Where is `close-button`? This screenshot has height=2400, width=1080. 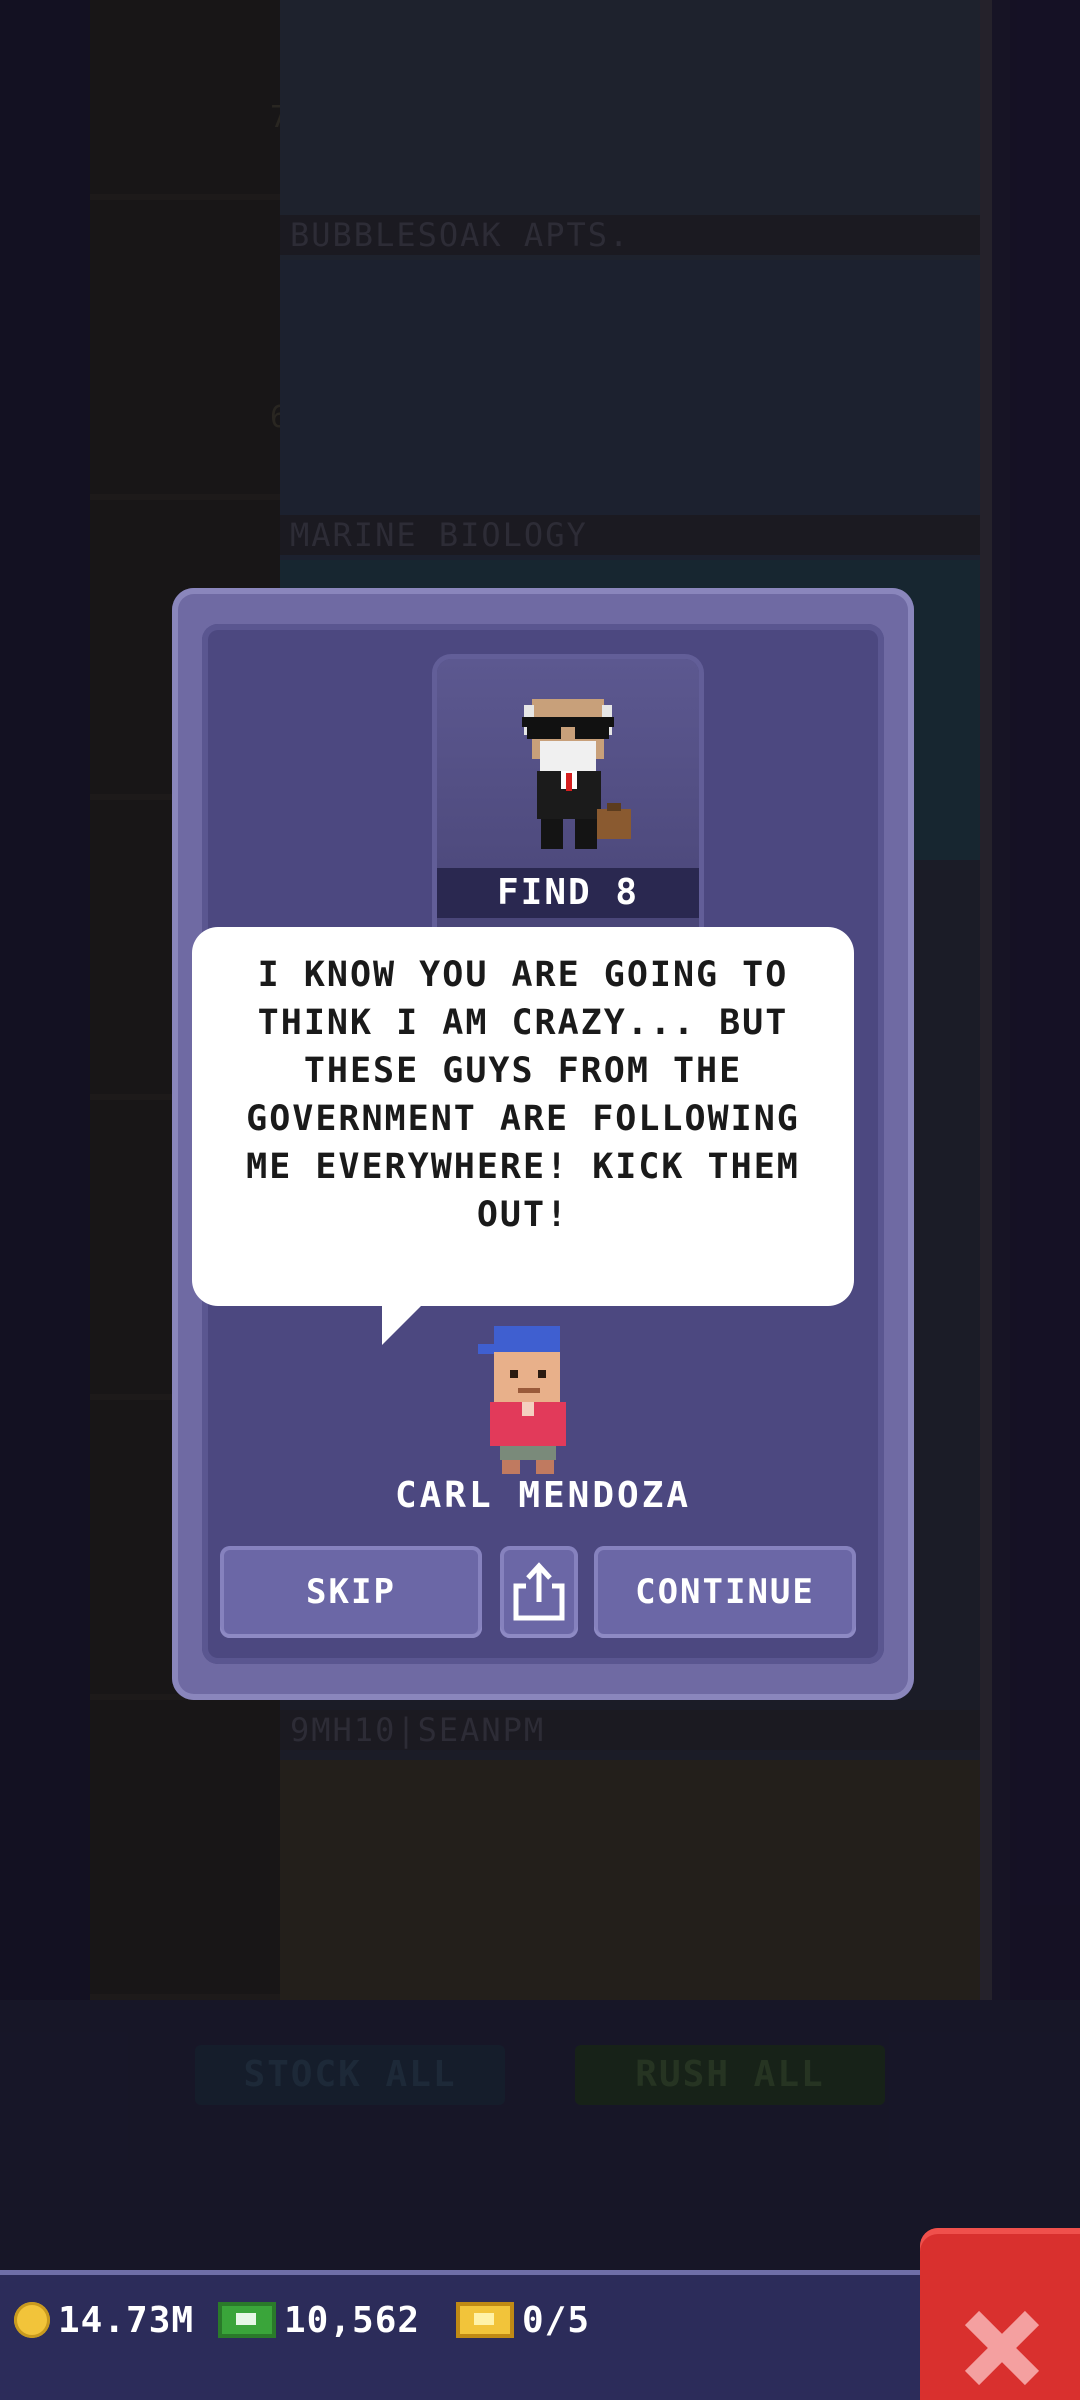 close-button is located at coordinates (1000, 2314).